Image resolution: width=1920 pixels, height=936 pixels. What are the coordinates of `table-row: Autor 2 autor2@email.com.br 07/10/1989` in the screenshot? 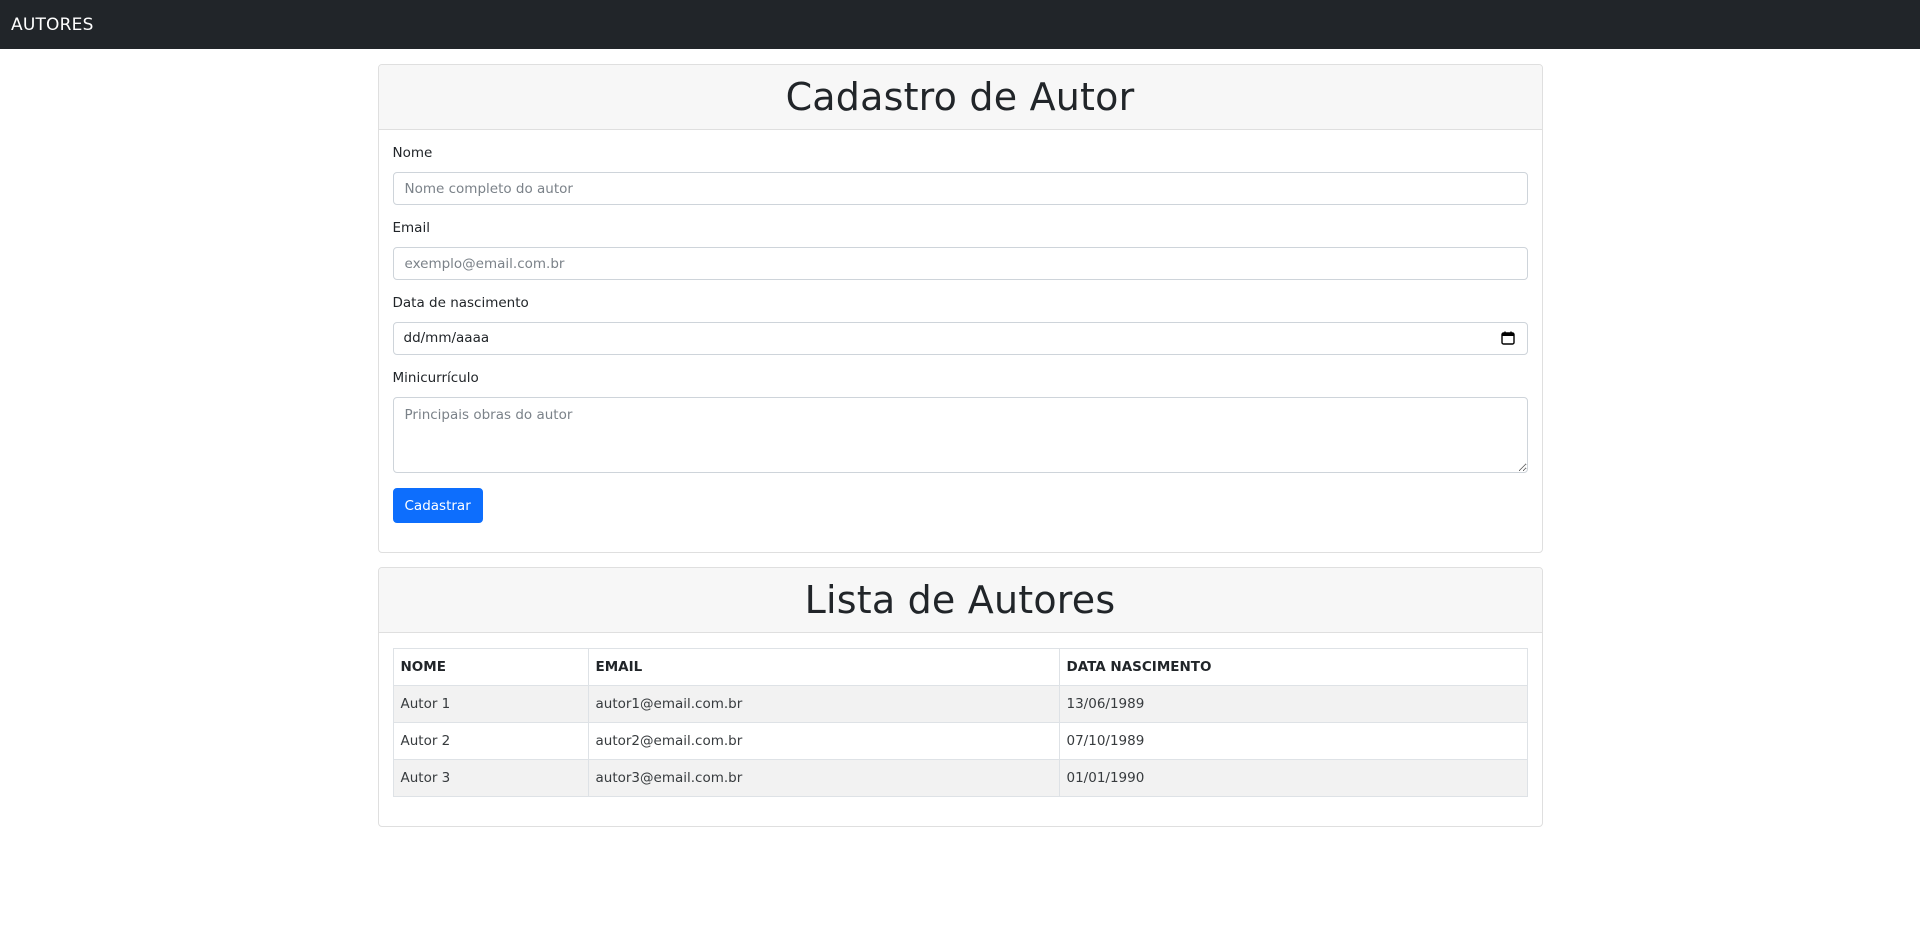 It's located at (960, 741).